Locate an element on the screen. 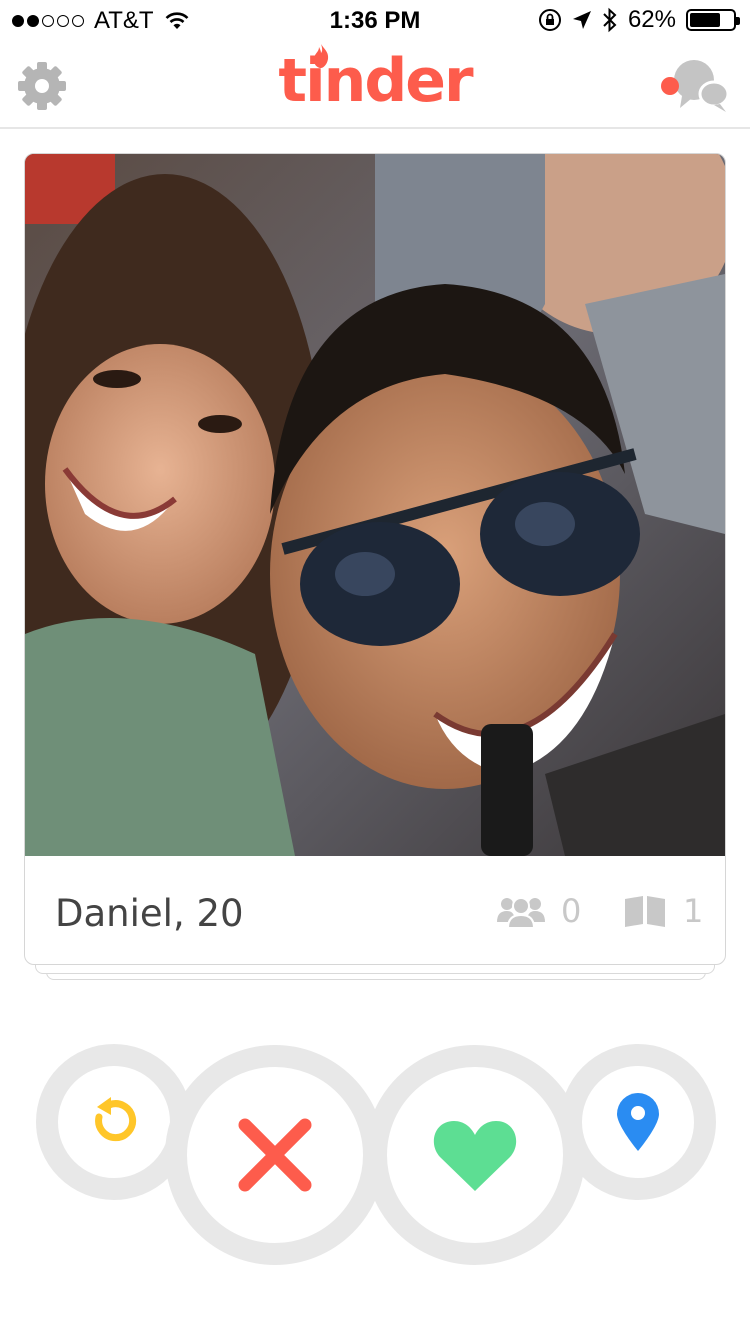 This screenshot has width=750, height=1334. card-info: Daniel, 20 0 1 is located at coordinates (375, 910).